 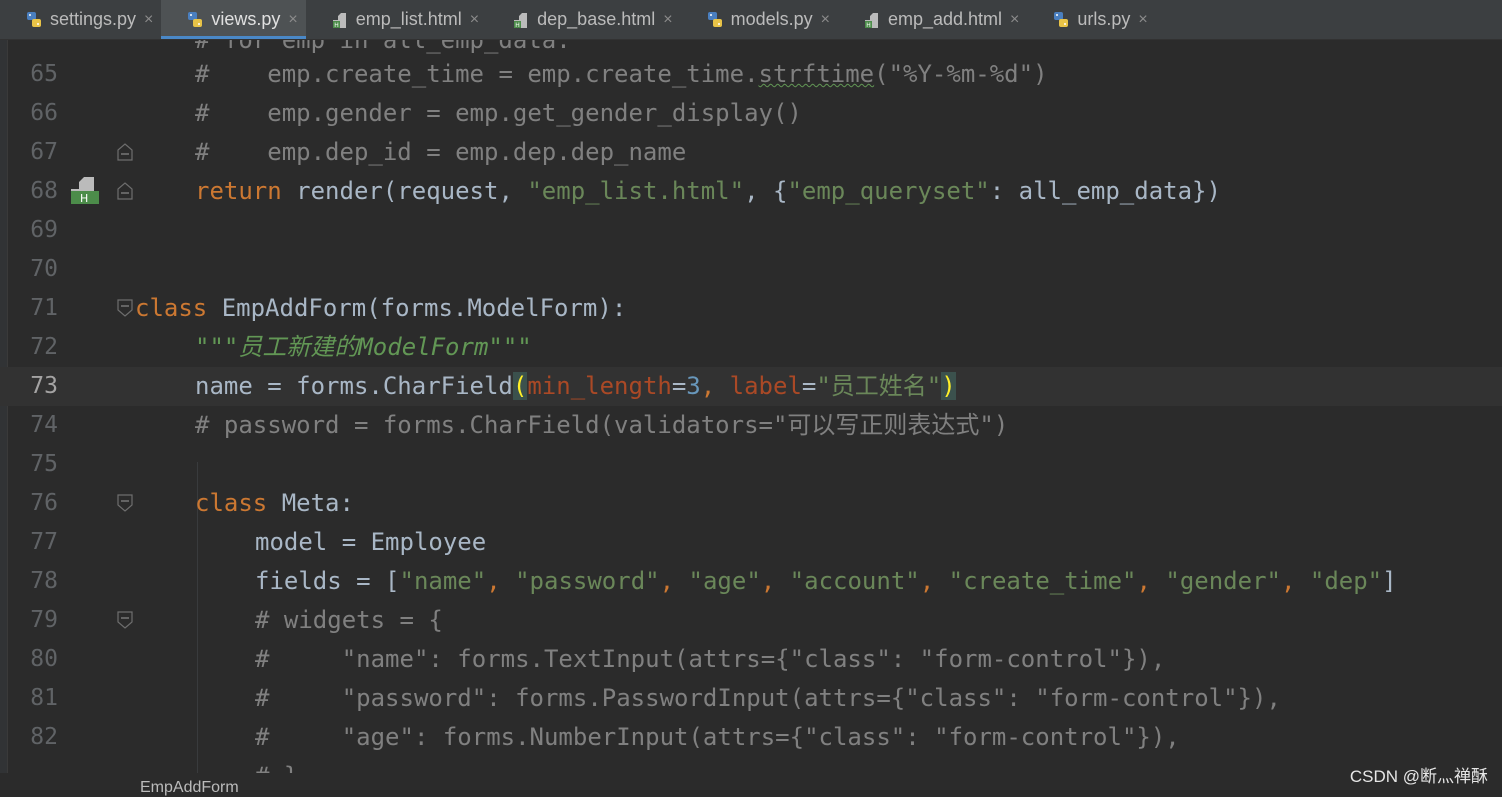 I want to click on tab-label: emp_list.html, so click(x=408, y=19).